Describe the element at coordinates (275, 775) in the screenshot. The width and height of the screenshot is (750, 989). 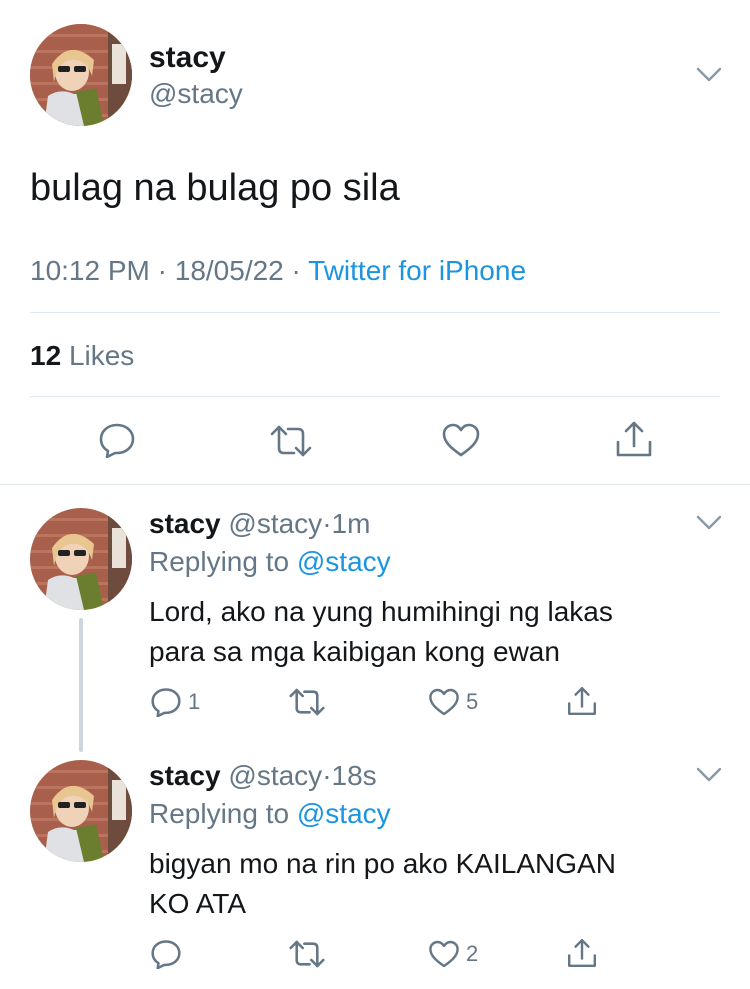
I see `reply2-handle: @stacy` at that location.